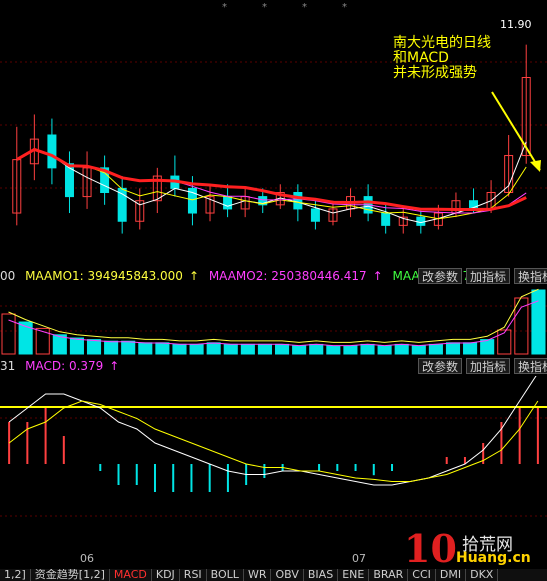 This screenshot has width=547, height=581. What do you see at coordinates (193, 575) in the screenshot?
I see `tab-4: RSI` at bounding box center [193, 575].